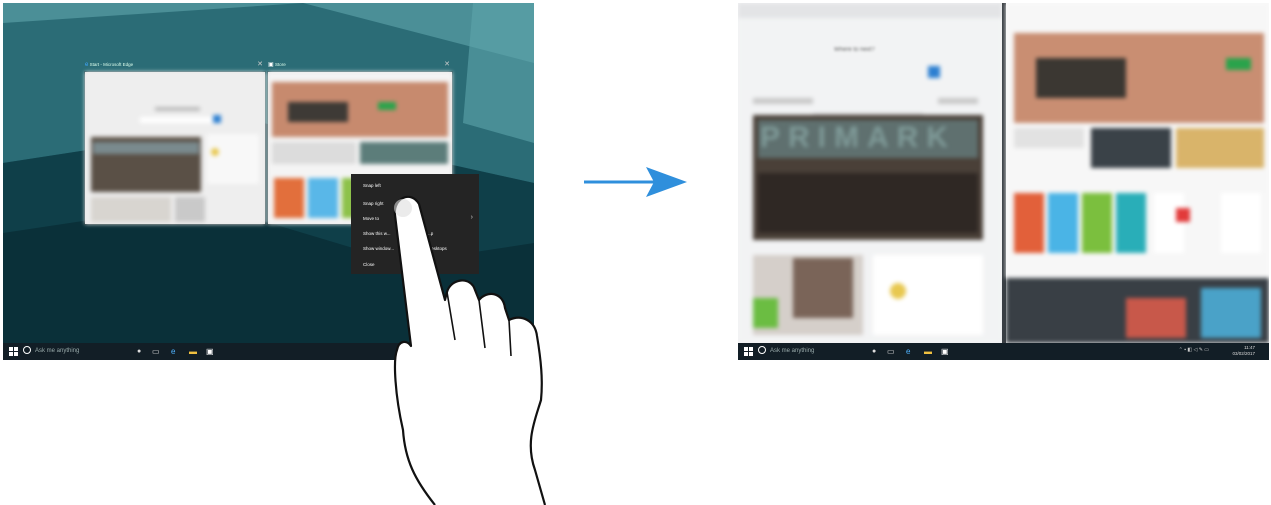 This screenshot has width=1271, height=505. What do you see at coordinates (635, 182) in the screenshot?
I see `arrow-right-icon` at bounding box center [635, 182].